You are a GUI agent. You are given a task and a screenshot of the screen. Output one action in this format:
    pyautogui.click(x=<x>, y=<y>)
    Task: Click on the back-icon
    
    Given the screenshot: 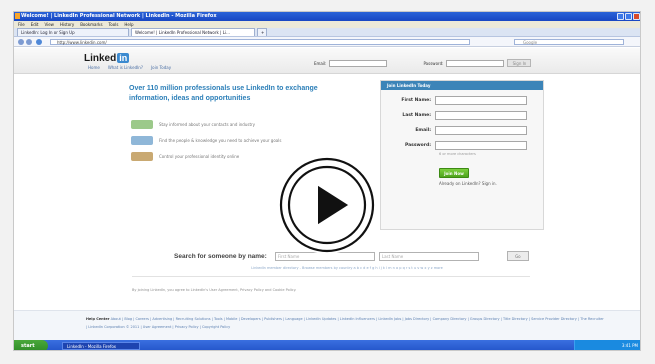 What is the action you would take?
    pyautogui.click(x=21, y=42)
    